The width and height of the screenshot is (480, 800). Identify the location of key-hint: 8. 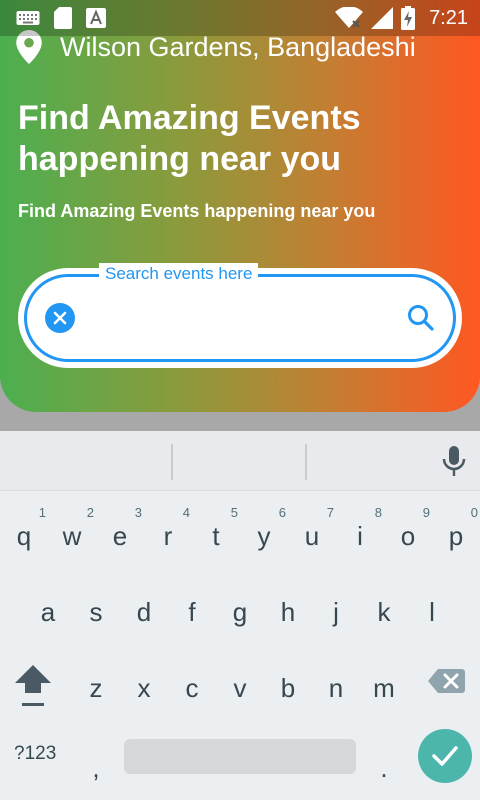
(378, 512).